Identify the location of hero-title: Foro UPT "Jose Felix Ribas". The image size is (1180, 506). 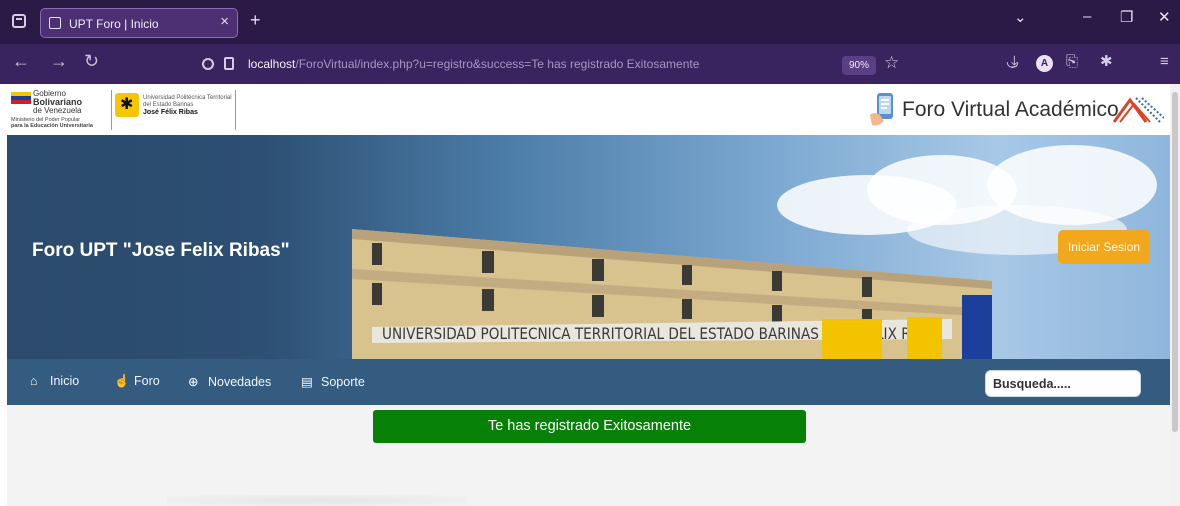
(161, 250).